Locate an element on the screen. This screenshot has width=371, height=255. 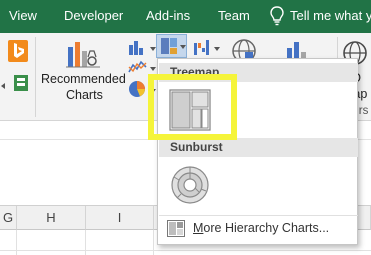
sunburst-icon is located at coordinates (190, 185).